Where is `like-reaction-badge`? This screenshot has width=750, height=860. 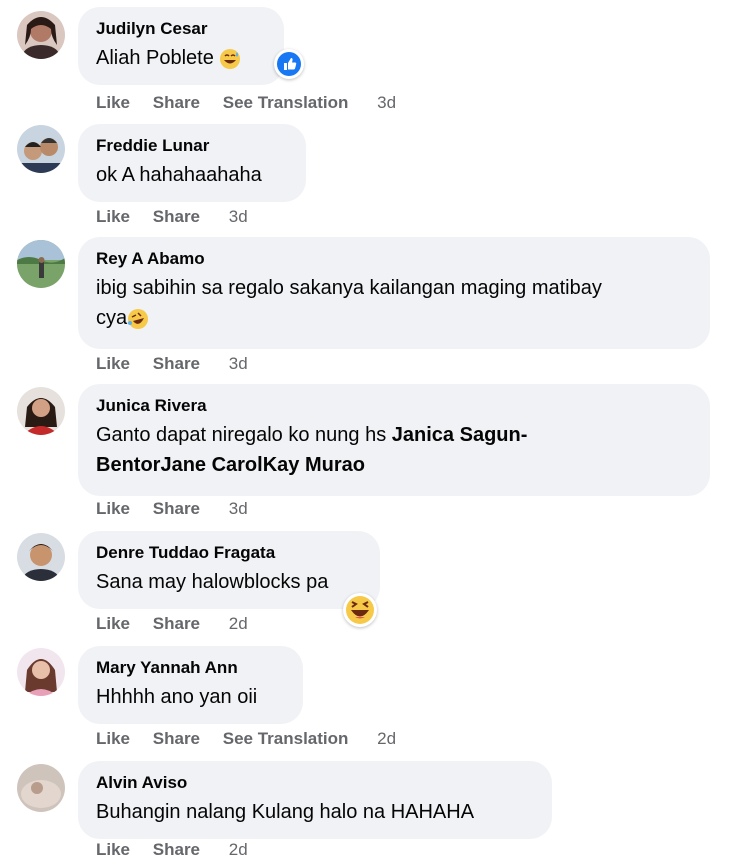 like-reaction-badge is located at coordinates (289, 64).